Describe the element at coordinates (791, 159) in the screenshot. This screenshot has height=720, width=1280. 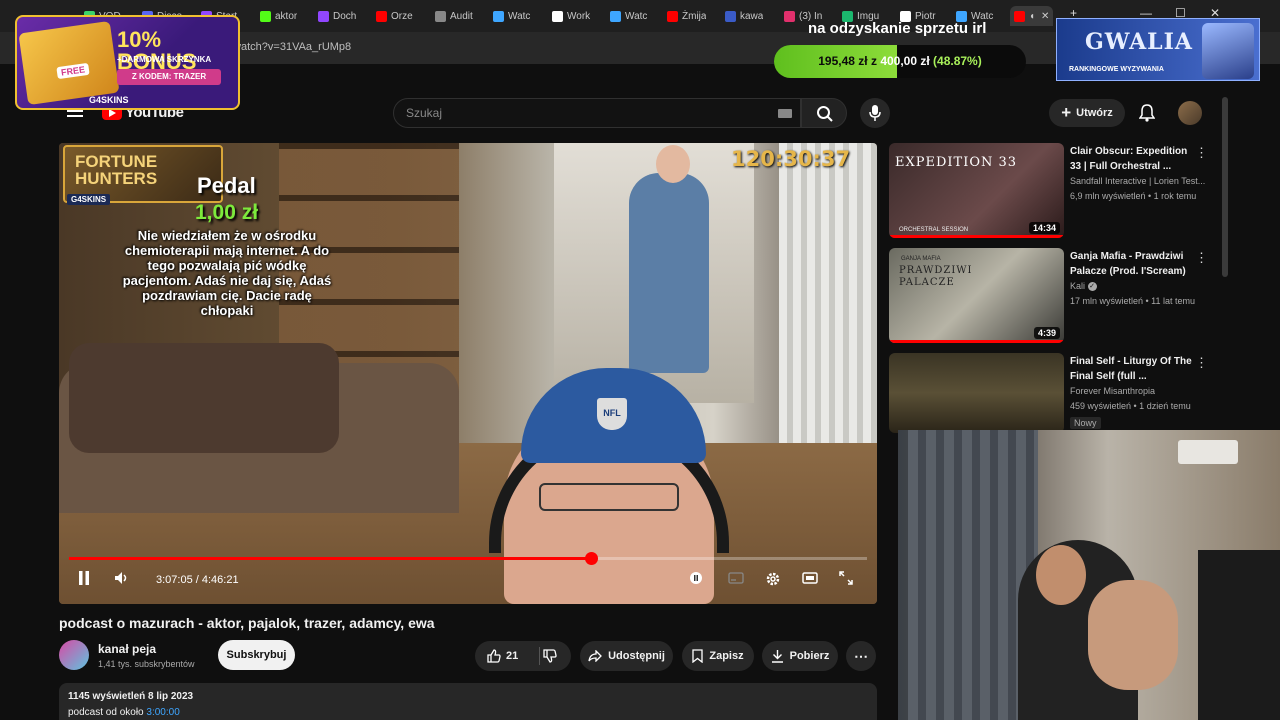
I see `stream-timer: 120:30:37` at that location.